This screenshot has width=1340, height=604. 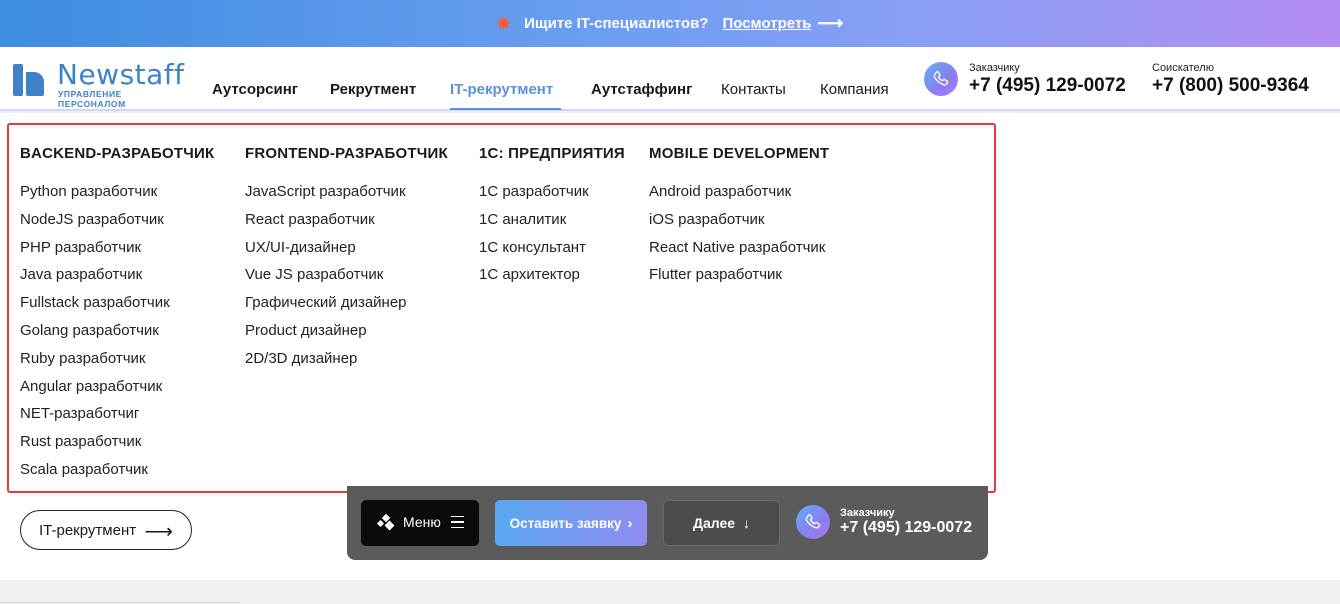 I want to click on menu-link: 2D/3D дизайнер, so click(x=346, y=362).